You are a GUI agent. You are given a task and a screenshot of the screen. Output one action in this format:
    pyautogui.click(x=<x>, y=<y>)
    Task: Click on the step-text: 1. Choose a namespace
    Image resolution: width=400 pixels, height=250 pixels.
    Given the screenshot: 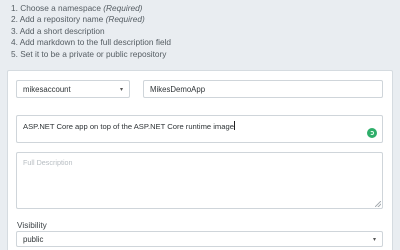 What is the action you would take?
    pyautogui.click(x=57, y=8)
    